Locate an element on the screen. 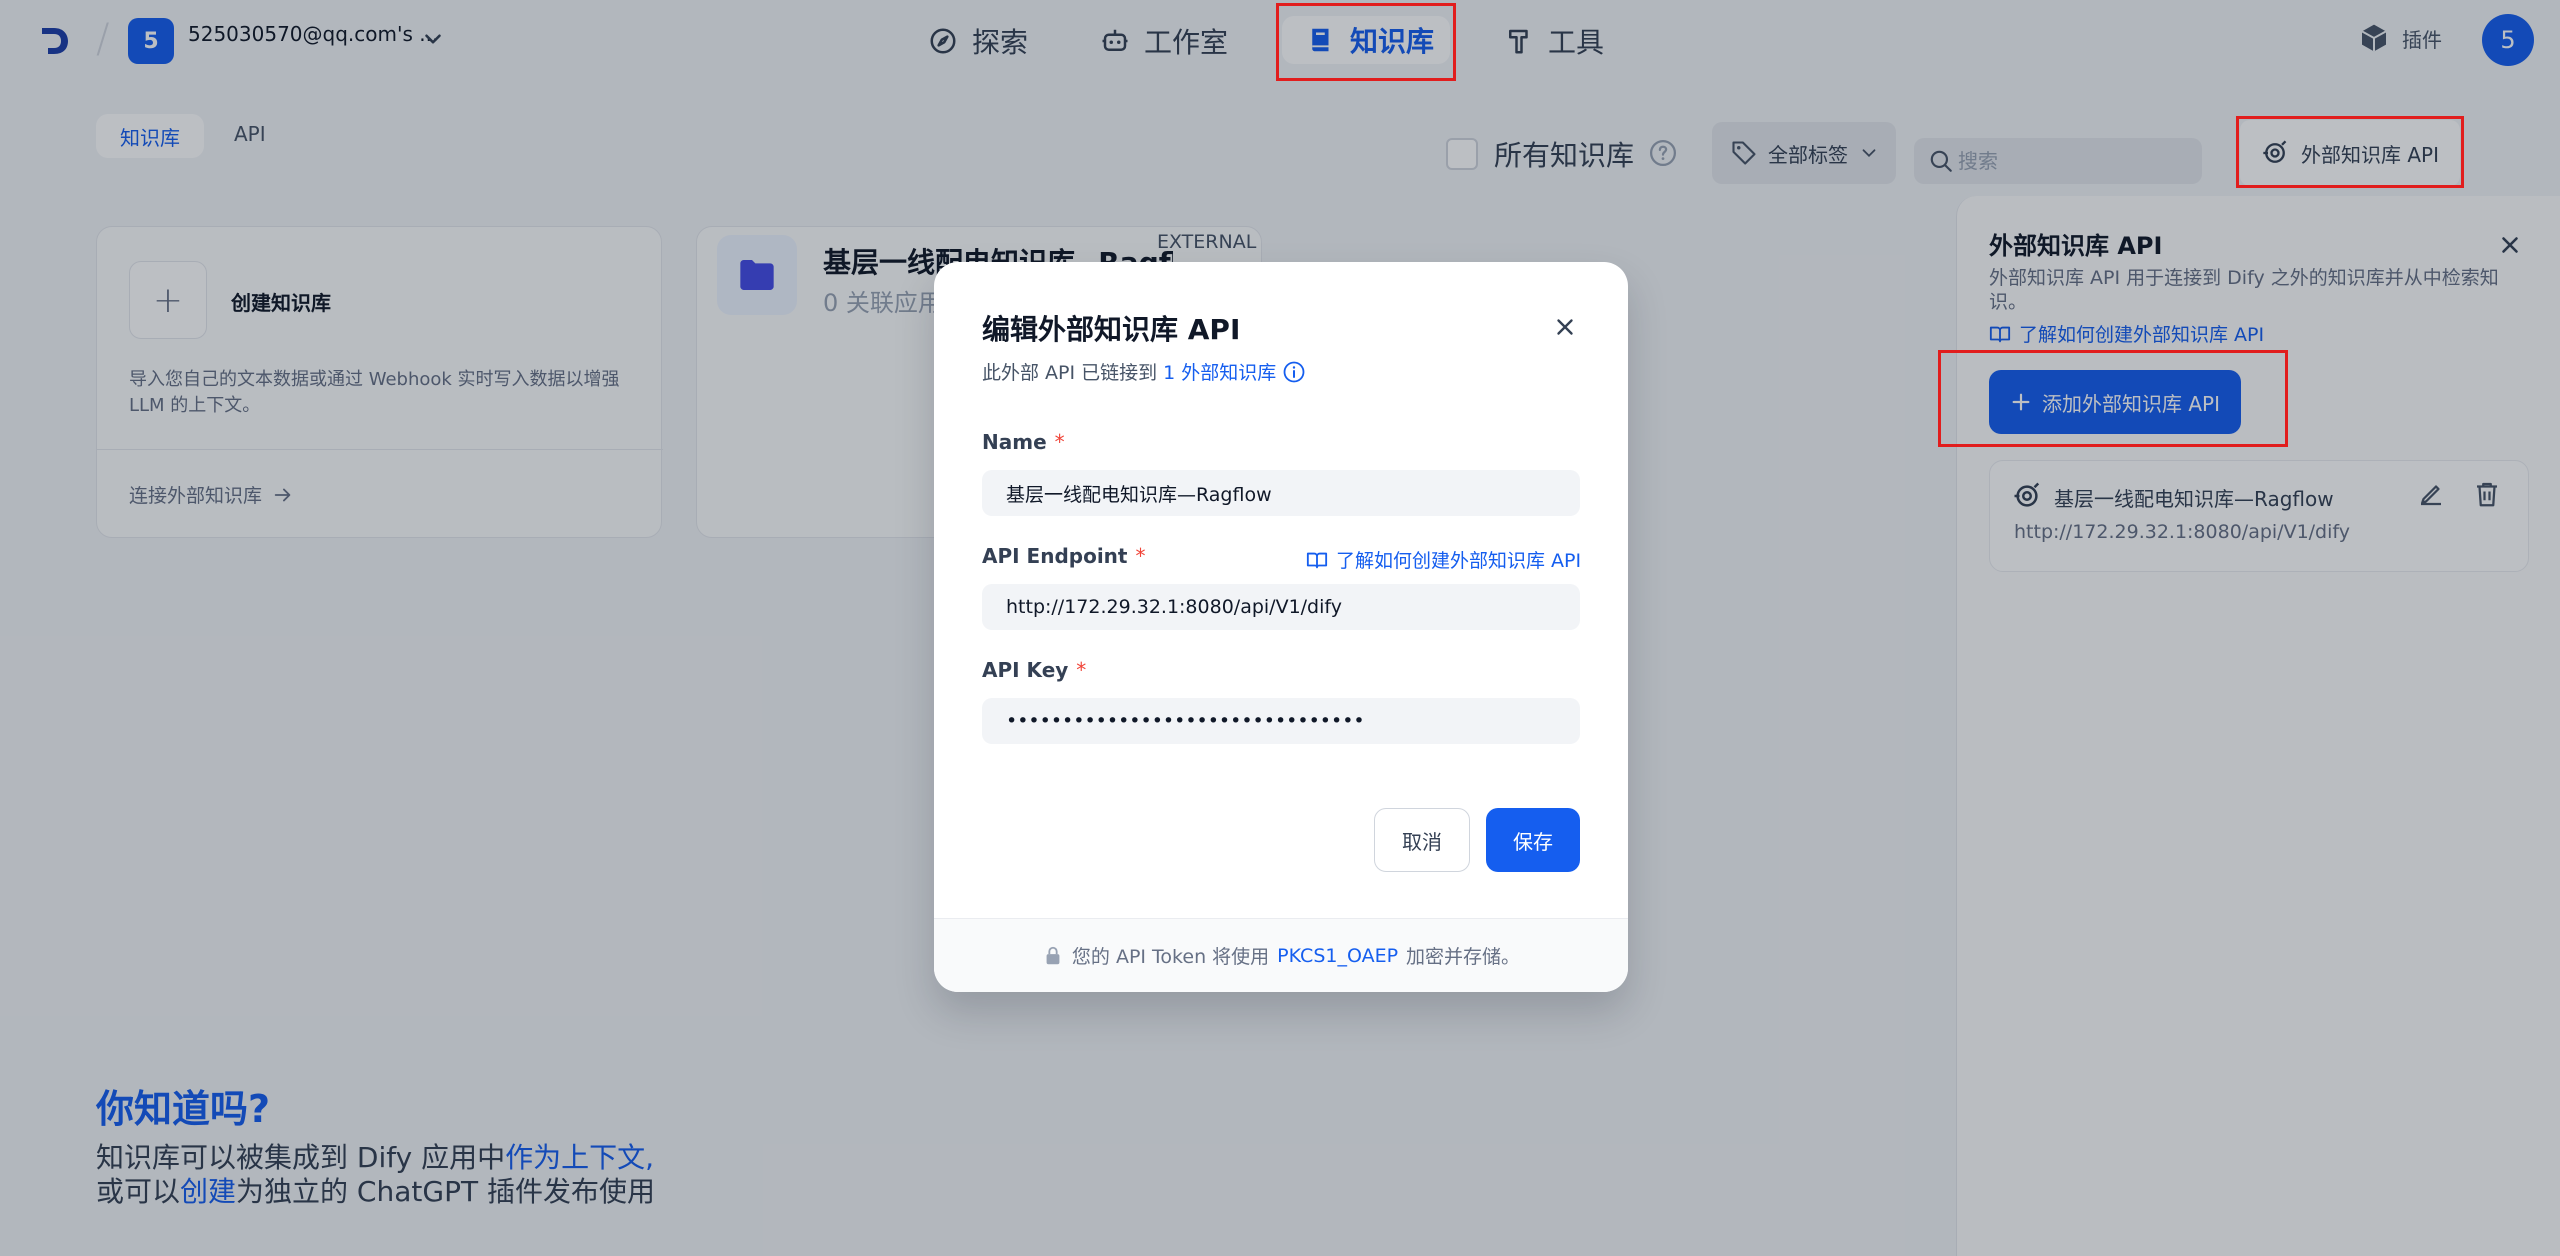 The image size is (2560, 1256). api-key-label: API Key * is located at coordinates (1034, 670).